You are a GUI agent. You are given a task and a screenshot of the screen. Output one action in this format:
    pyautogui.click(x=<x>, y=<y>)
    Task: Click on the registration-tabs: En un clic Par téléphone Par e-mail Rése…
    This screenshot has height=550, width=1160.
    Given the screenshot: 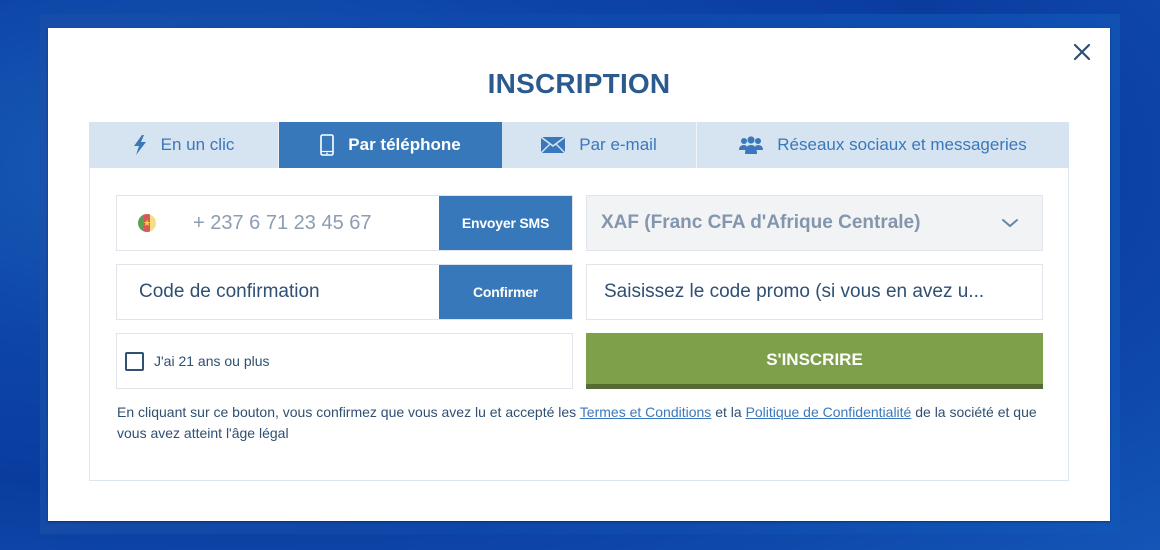 What is the action you would take?
    pyautogui.click(x=579, y=145)
    